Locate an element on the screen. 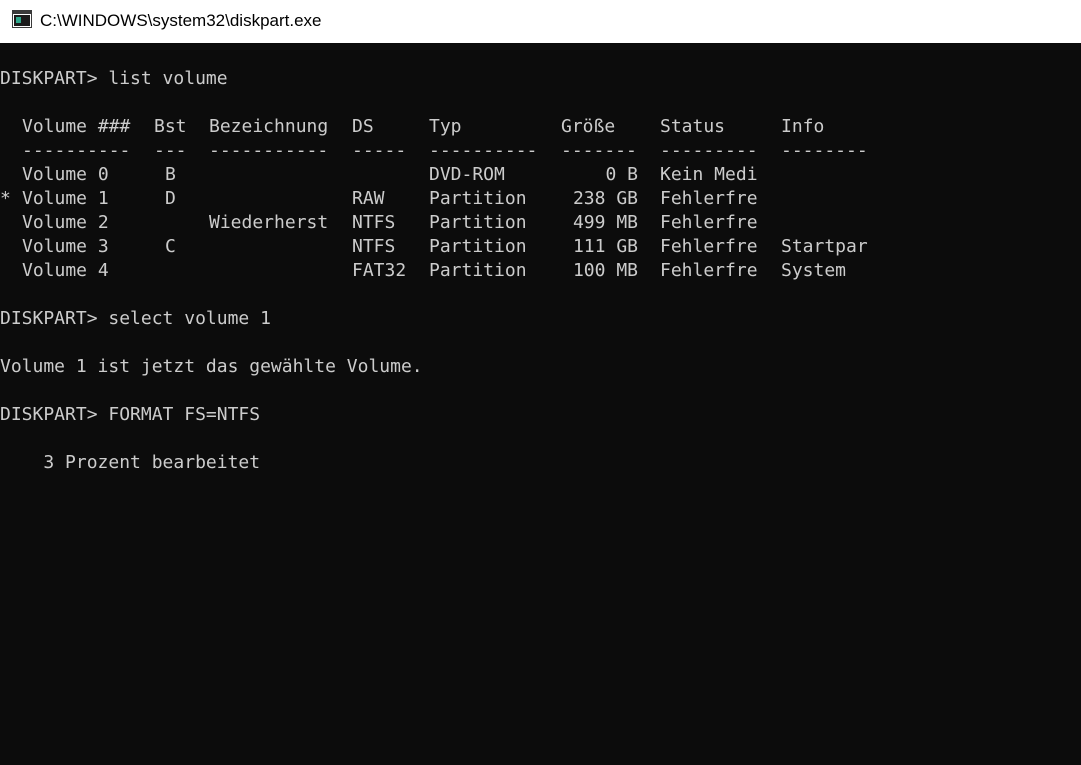 The image size is (1081, 765). command-line-format: DISKPART> FORMAT FS=NTFS is located at coordinates (130, 414).